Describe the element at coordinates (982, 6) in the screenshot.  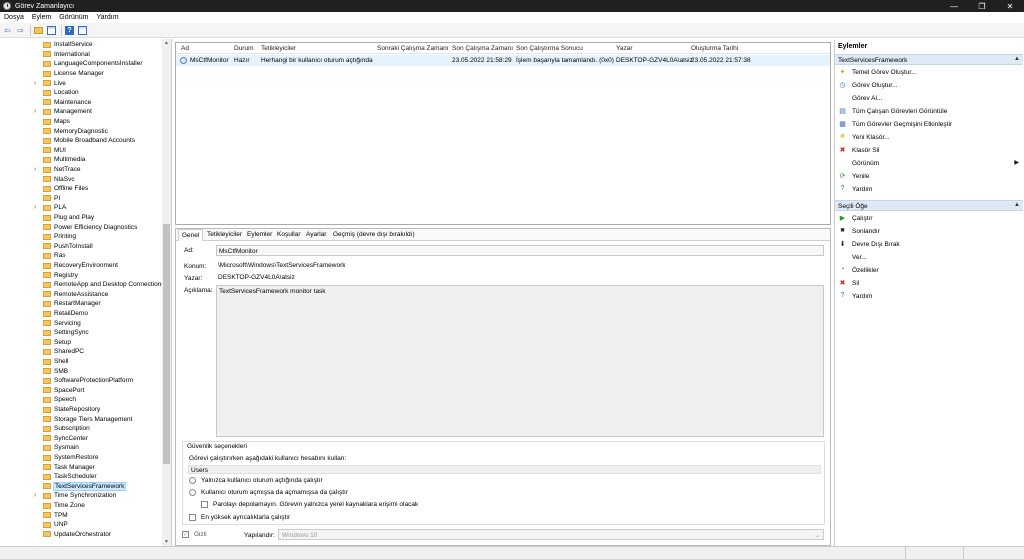
I see `maximize-button: ❐` at that location.